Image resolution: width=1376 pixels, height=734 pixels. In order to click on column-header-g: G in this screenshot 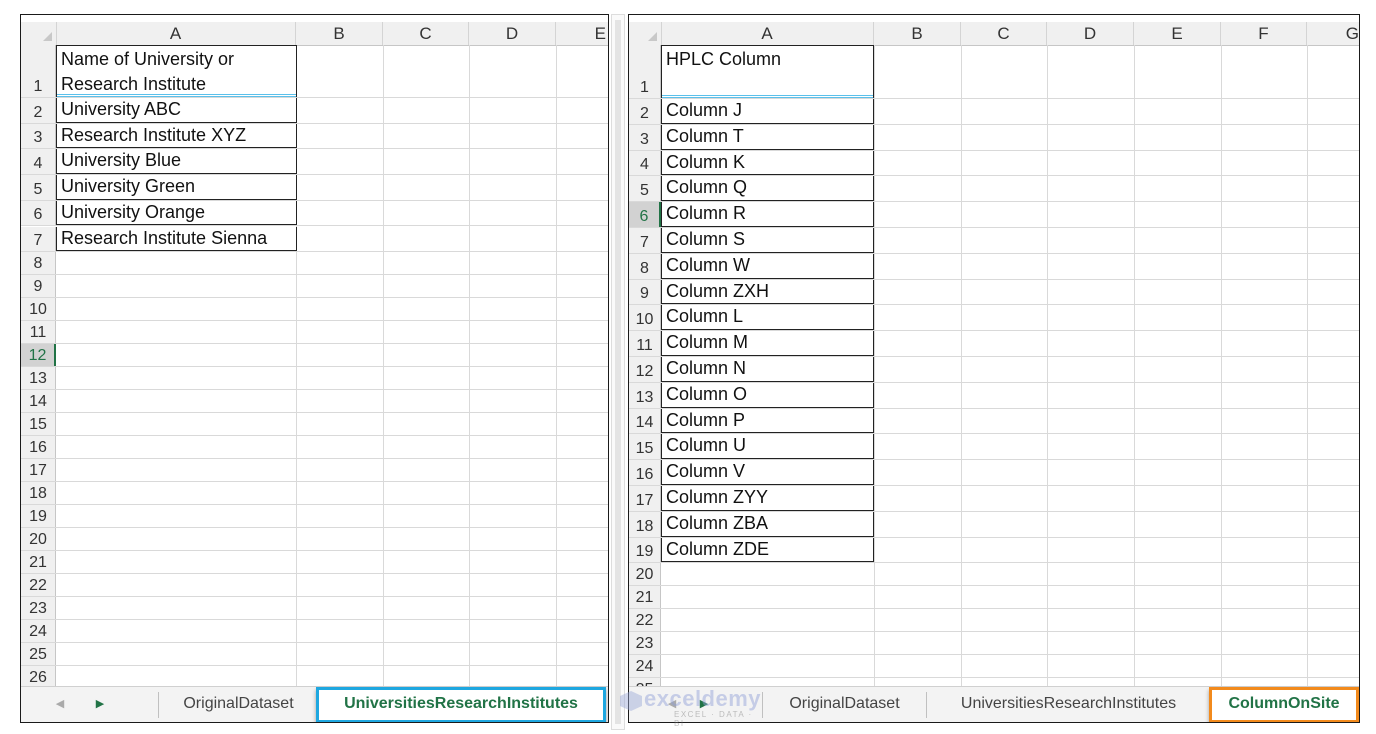, I will do `click(1333, 33)`.